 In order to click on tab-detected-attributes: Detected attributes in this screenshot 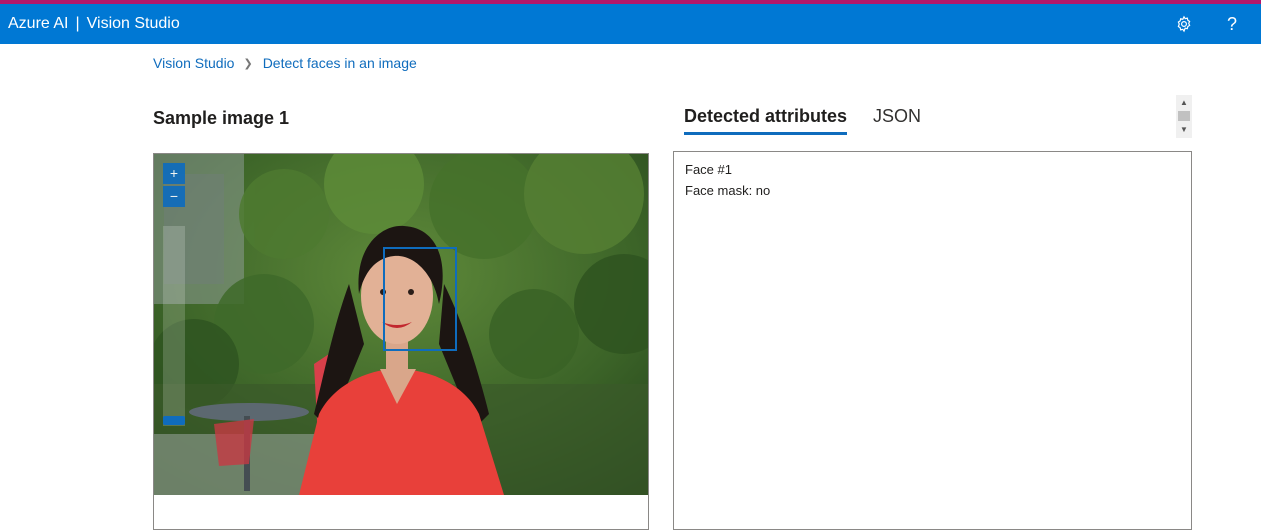, I will do `click(766, 120)`.